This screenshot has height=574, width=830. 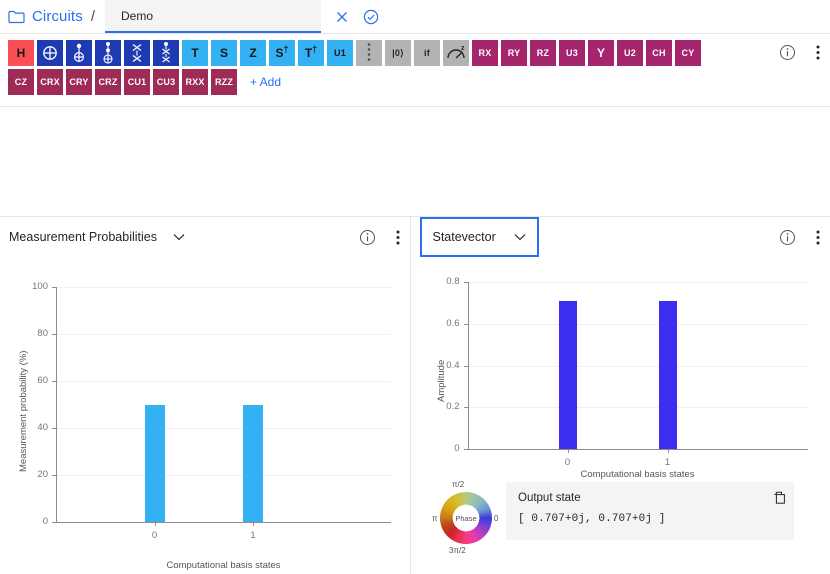 What do you see at coordinates (265, 82) in the screenshot?
I see `add-gate-link: + Add` at bounding box center [265, 82].